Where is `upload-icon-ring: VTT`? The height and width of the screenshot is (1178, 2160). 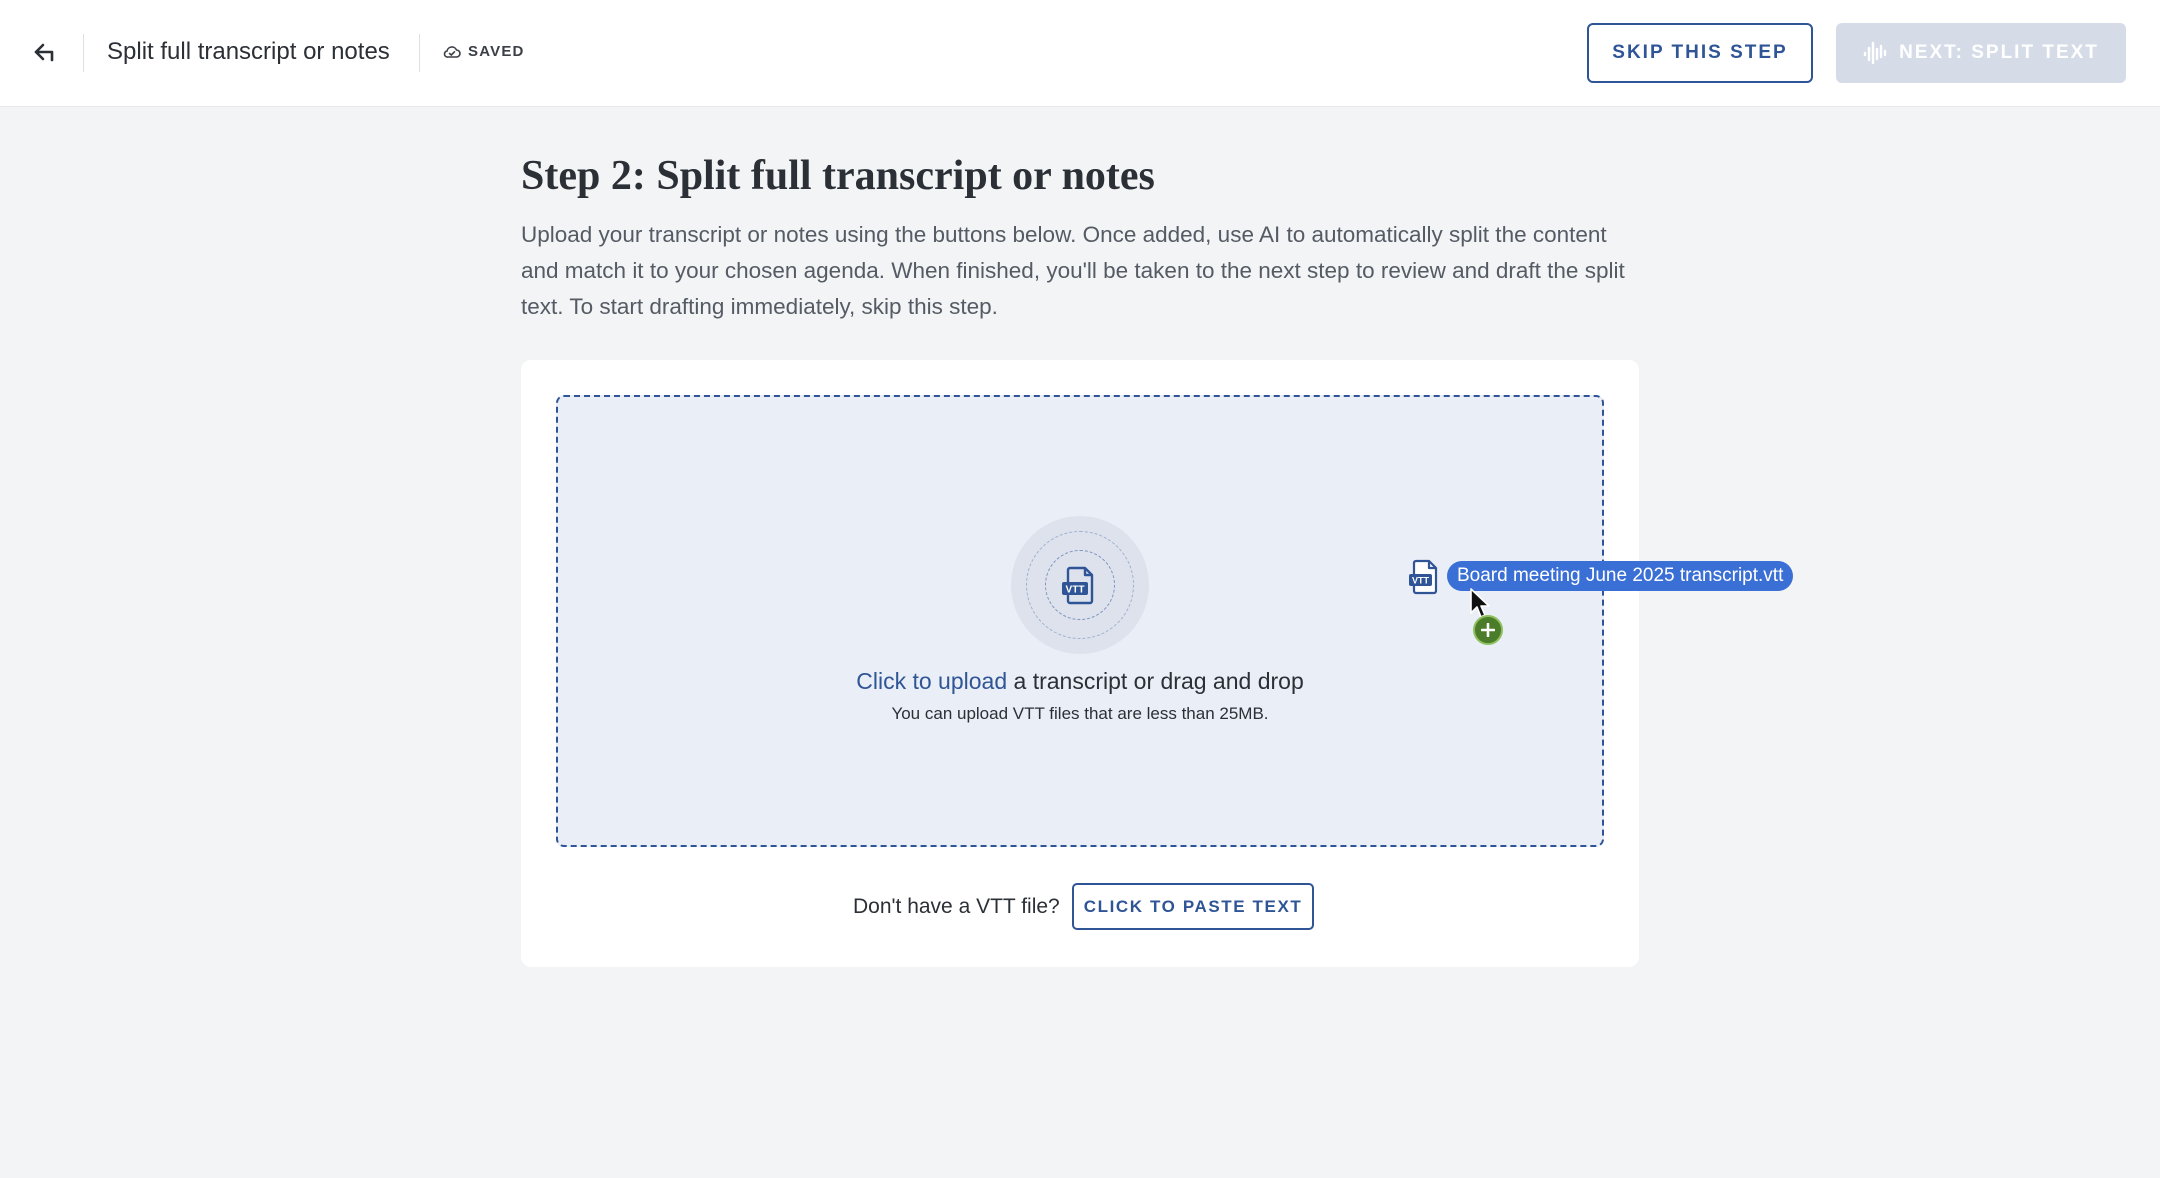 upload-icon-ring: VTT is located at coordinates (1080, 585).